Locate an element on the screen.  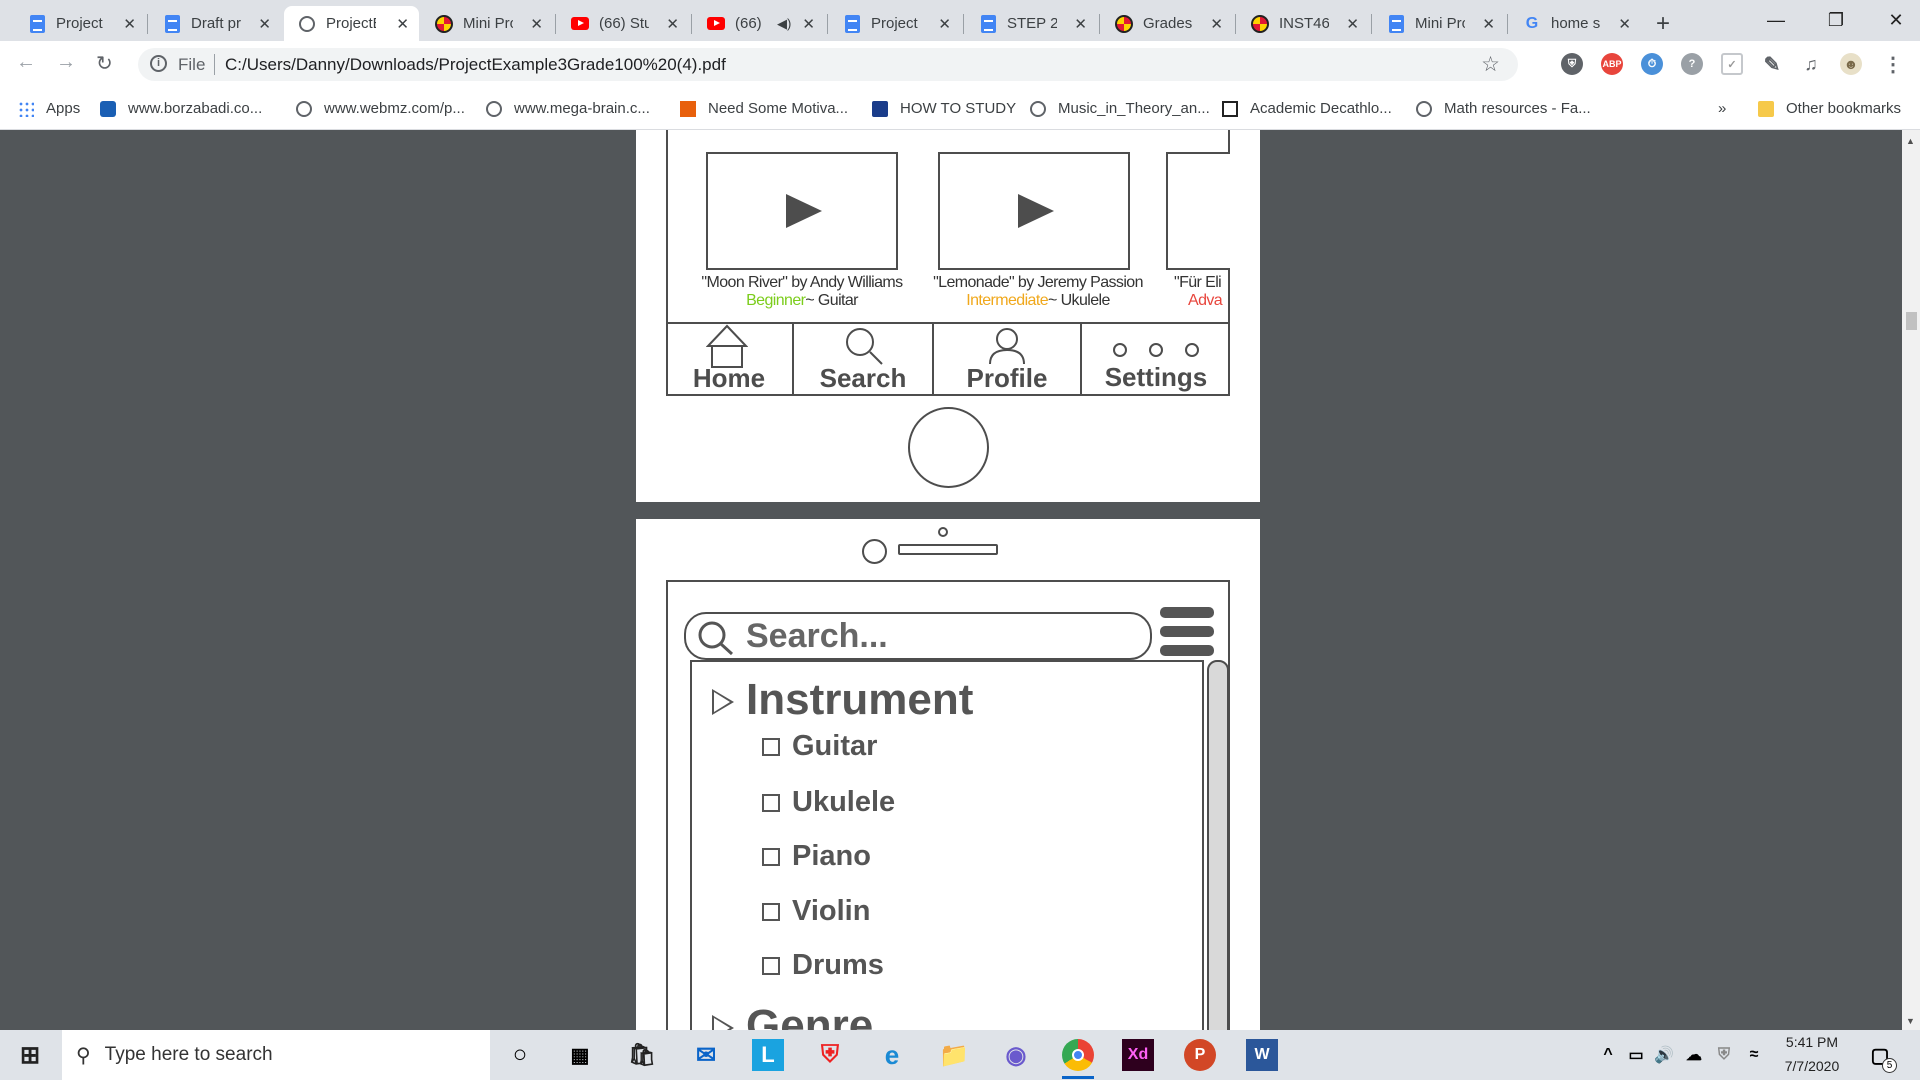
info-icon: i is located at coordinates (158, 63).